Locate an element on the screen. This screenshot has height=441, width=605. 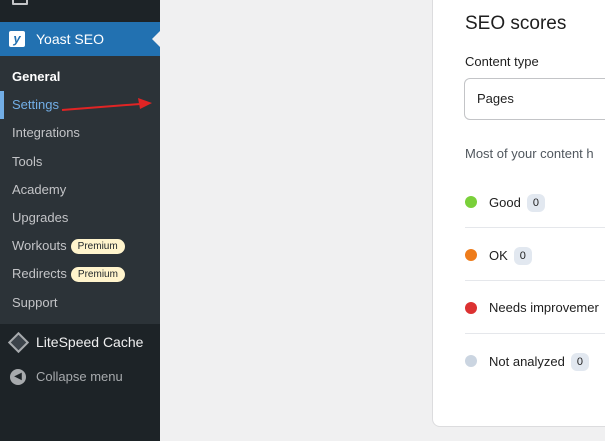
submenu-item-upgrades: Upgrades is located at coordinates (40, 218).